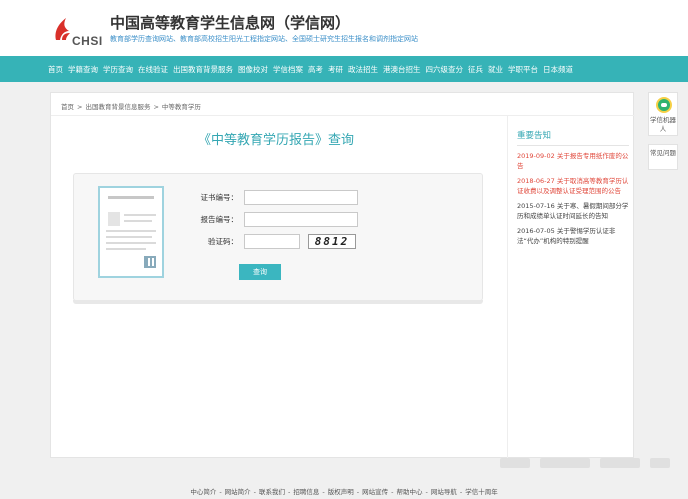 The width and height of the screenshot is (688, 499). I want to click on nav-item: 在线验证, so click(153, 69).